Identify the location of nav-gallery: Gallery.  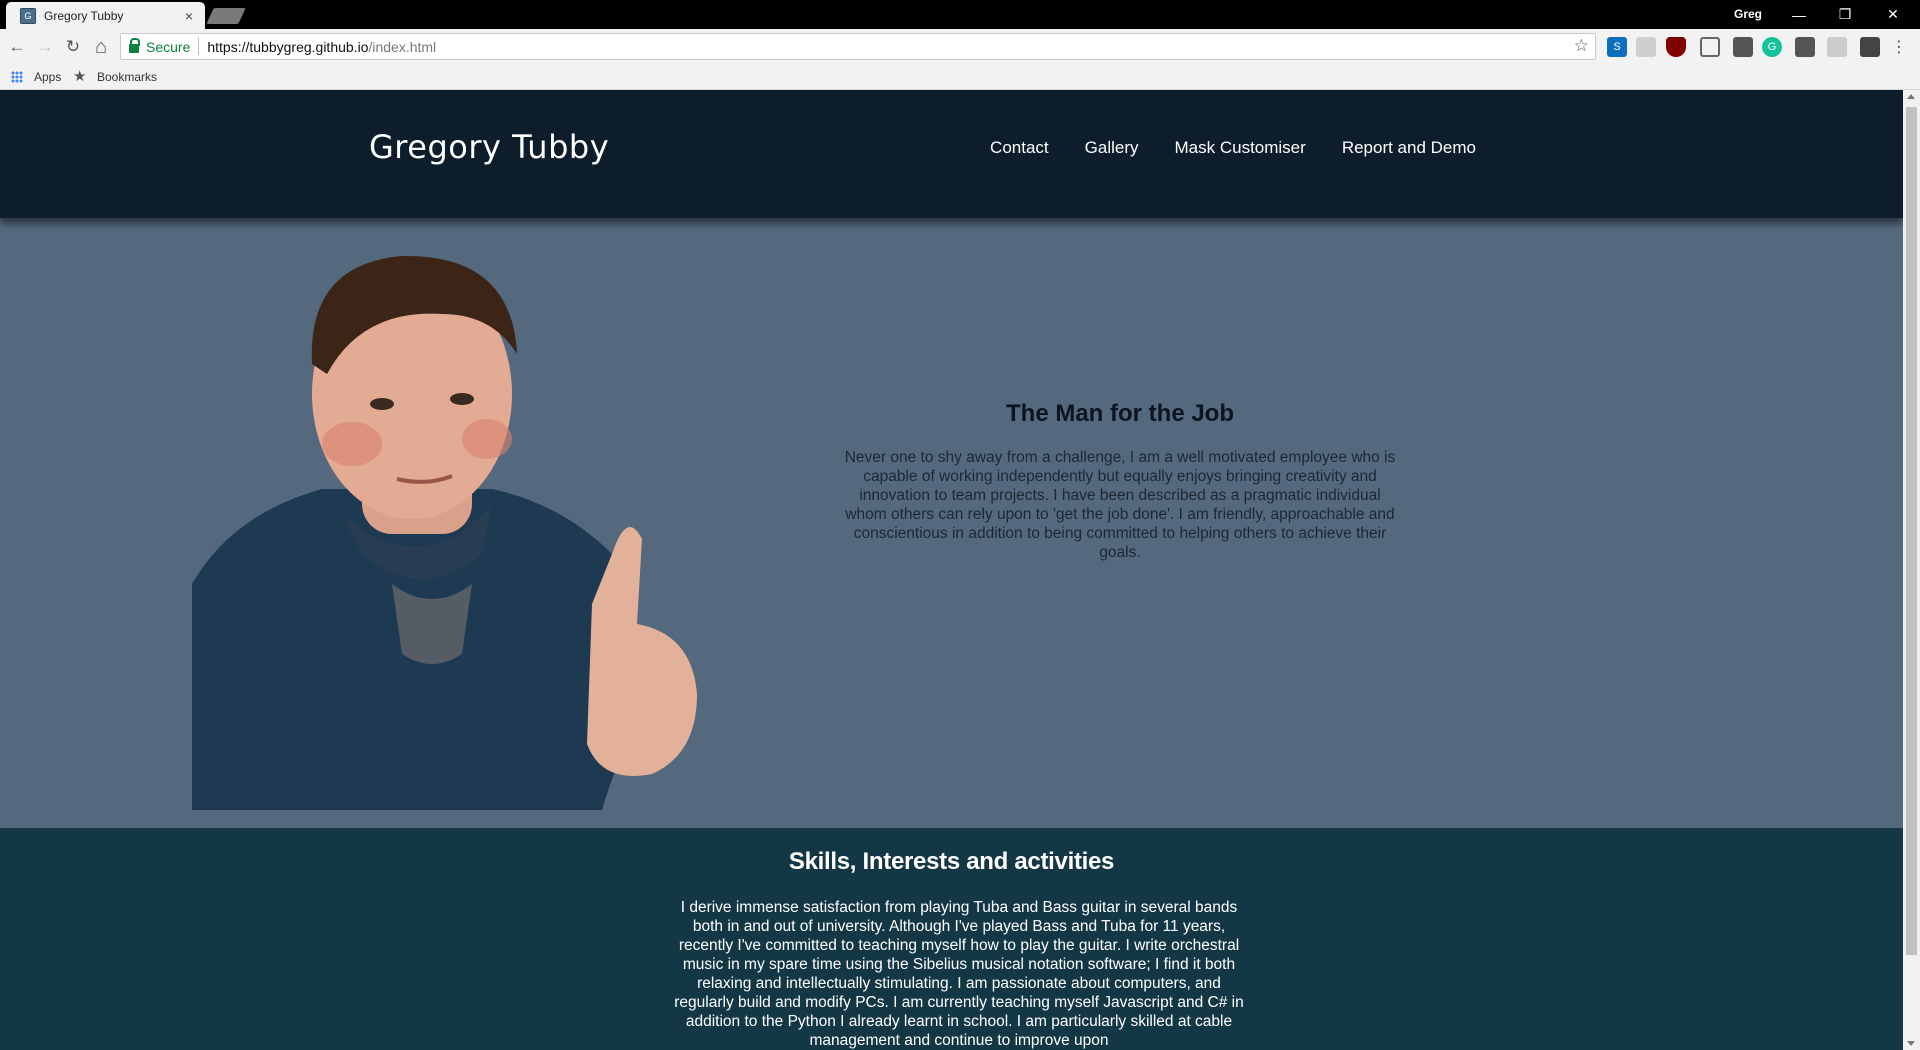
(1112, 148).